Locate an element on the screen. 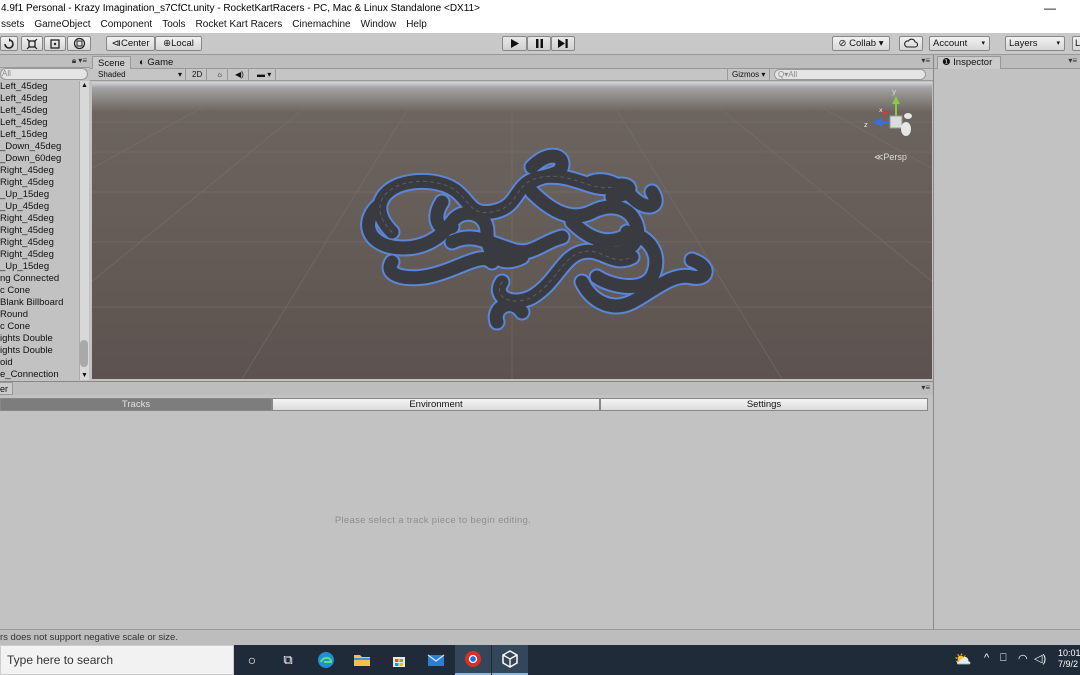 The height and width of the screenshot is (675, 1080). layout-dropdown: L is located at coordinates (1076, 43).